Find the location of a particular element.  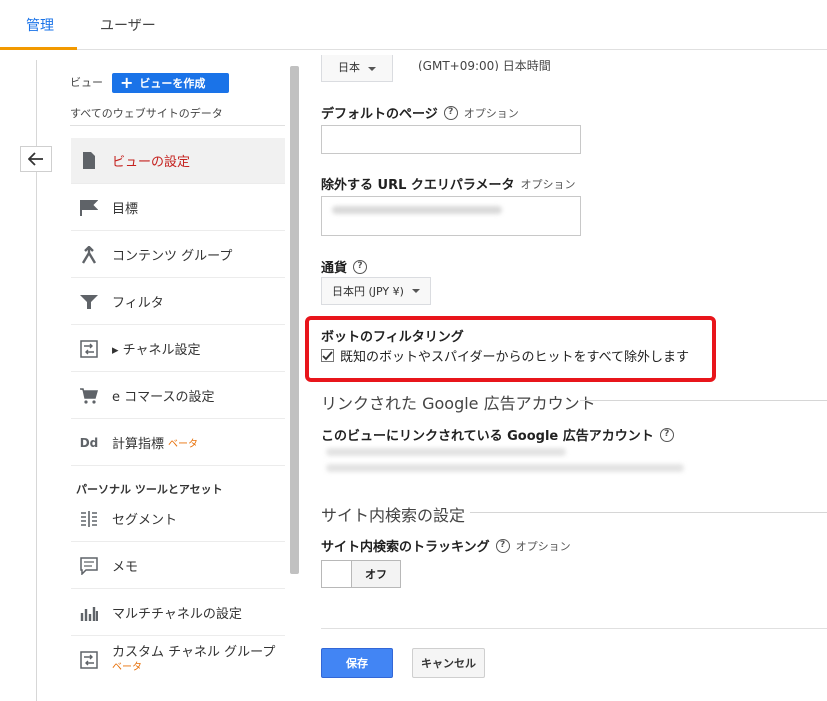

linked-ads-heading: リンクされた Google 広告アカウント is located at coordinates (458, 403).